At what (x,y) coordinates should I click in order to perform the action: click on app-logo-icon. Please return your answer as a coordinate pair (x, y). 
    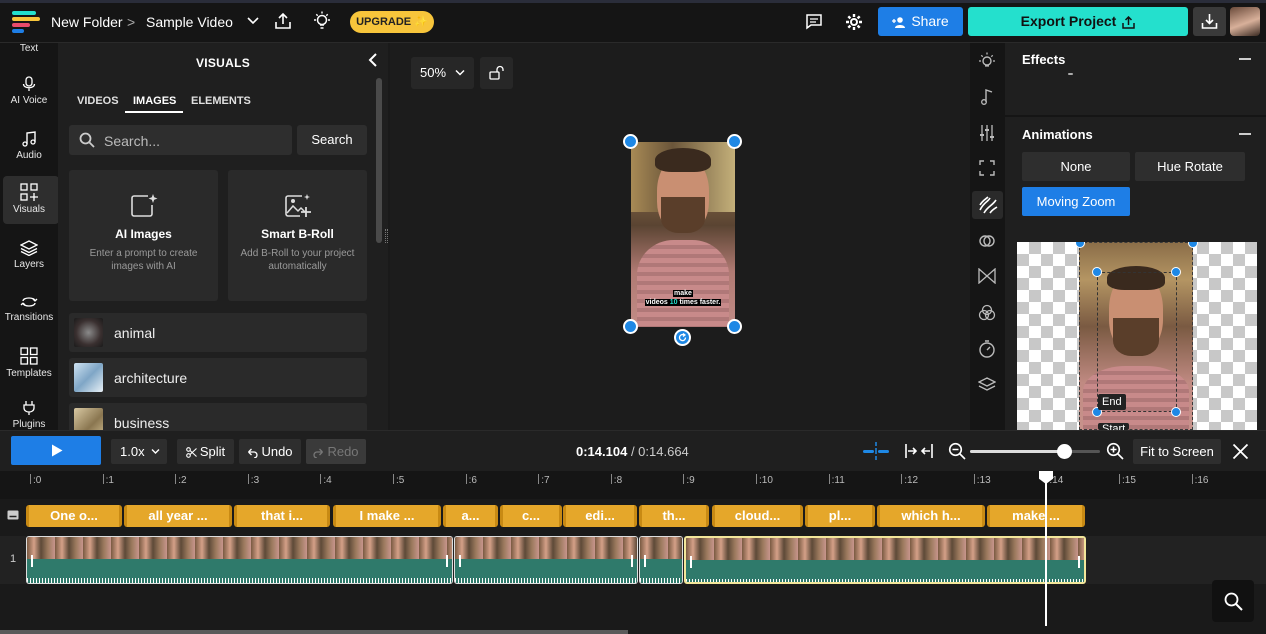
    Looking at the image, I should click on (26, 22).